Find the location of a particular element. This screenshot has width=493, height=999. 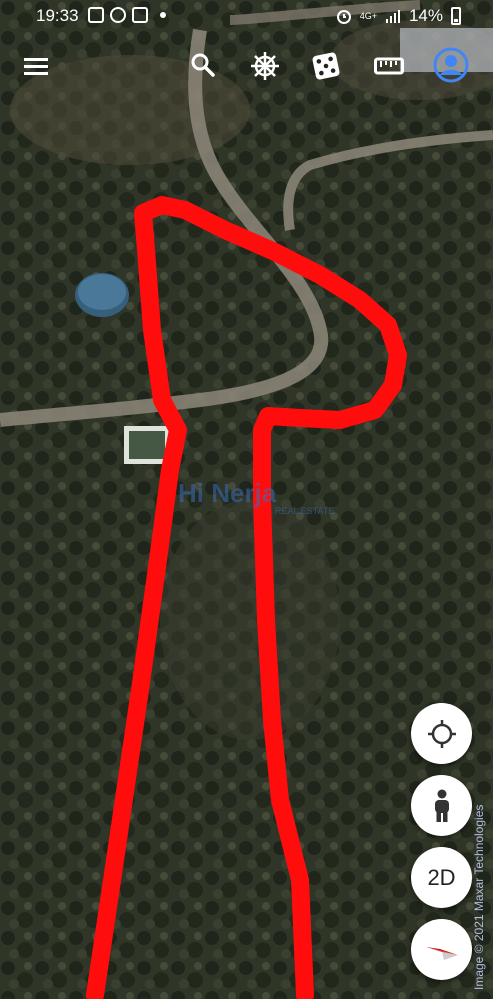

view-mode-toggle: 2D is located at coordinates (441, 877).